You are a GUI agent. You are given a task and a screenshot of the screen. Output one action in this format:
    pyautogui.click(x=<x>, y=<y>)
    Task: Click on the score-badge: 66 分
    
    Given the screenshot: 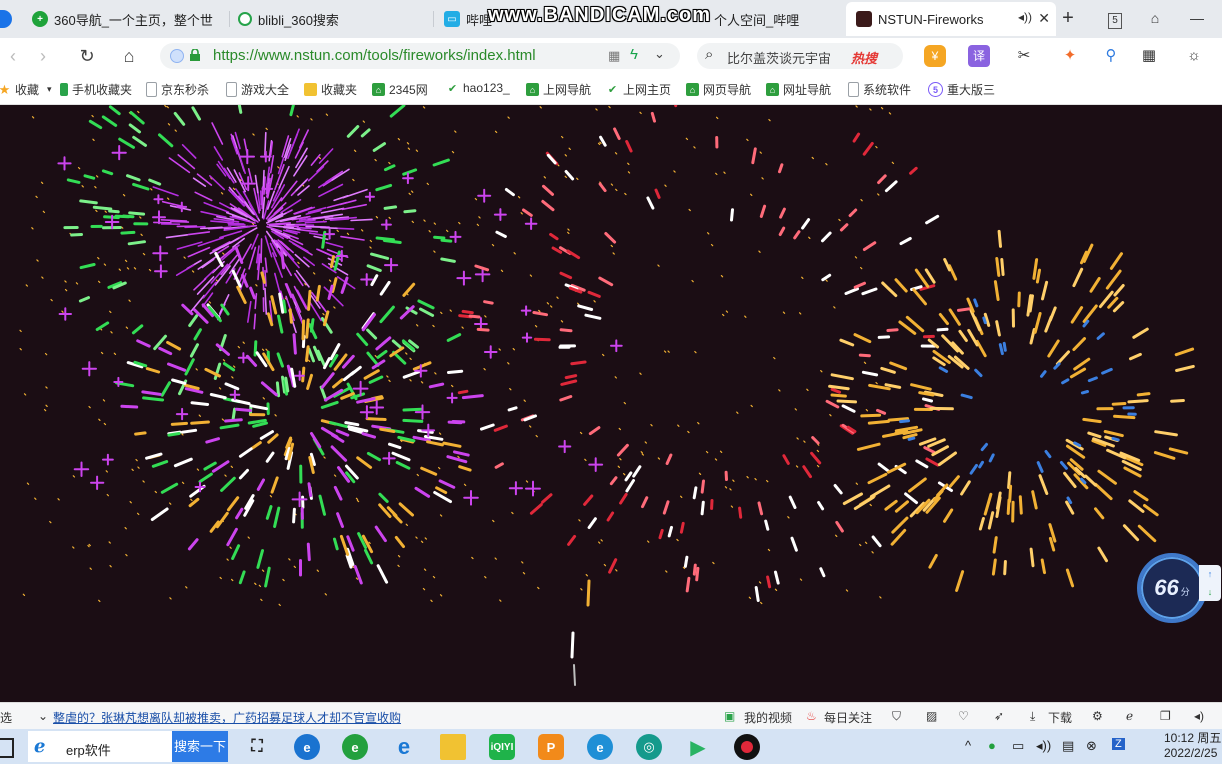 What is the action you would take?
    pyautogui.click(x=1172, y=588)
    